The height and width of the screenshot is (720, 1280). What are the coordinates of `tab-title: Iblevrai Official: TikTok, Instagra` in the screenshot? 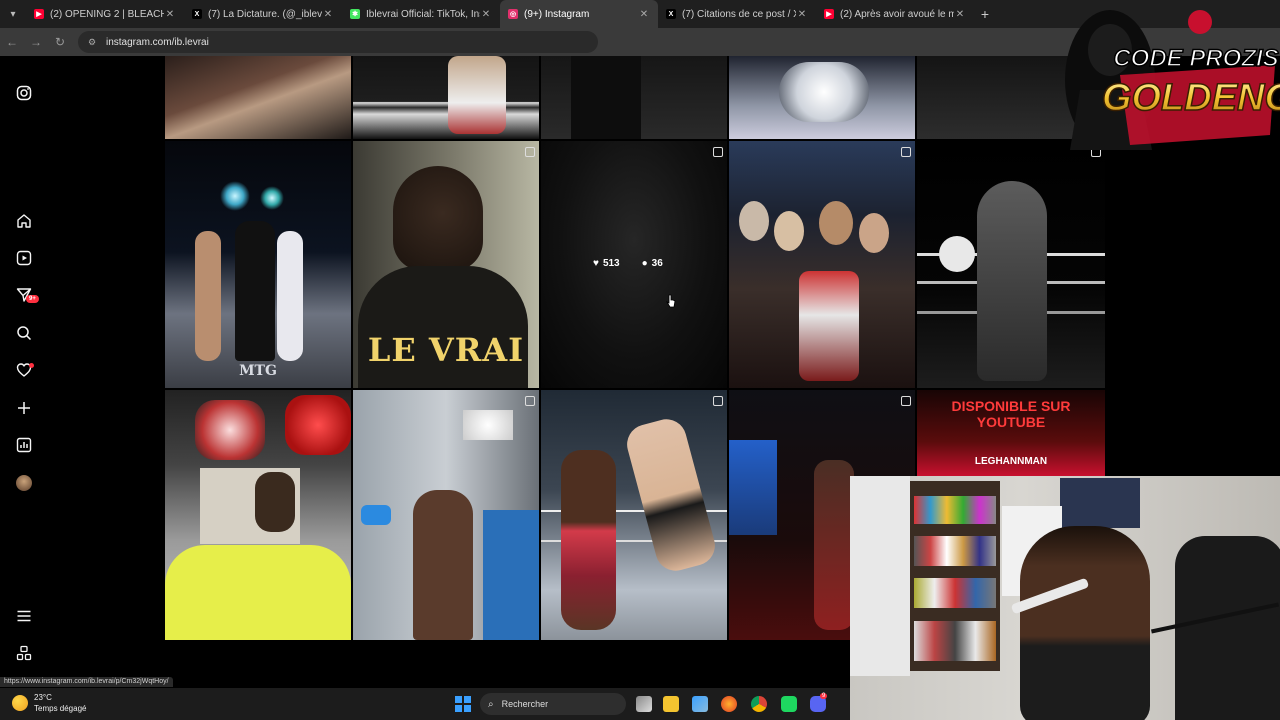 It's located at (423, 14).